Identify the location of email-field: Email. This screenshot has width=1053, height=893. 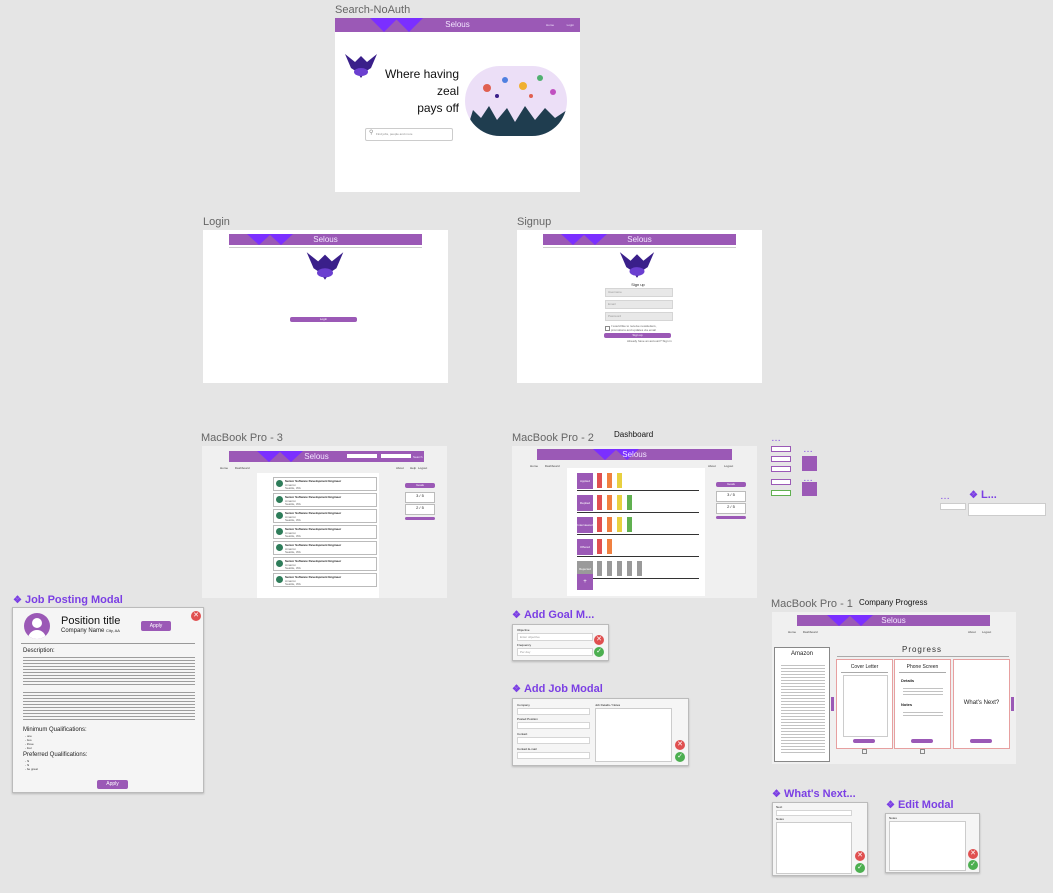
(639, 304).